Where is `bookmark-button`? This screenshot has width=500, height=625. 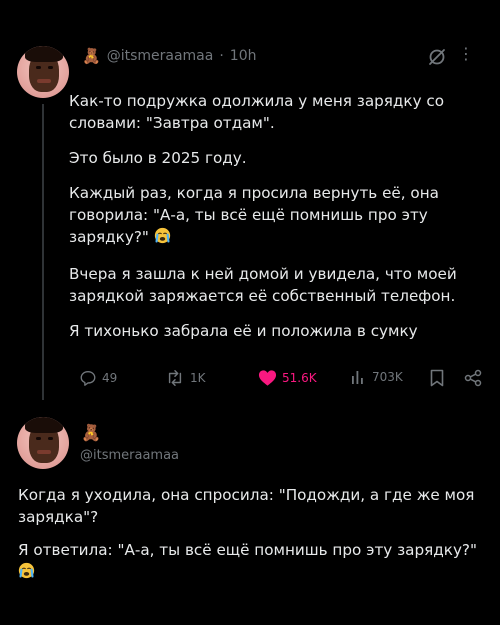
bookmark-button is located at coordinates (437, 378).